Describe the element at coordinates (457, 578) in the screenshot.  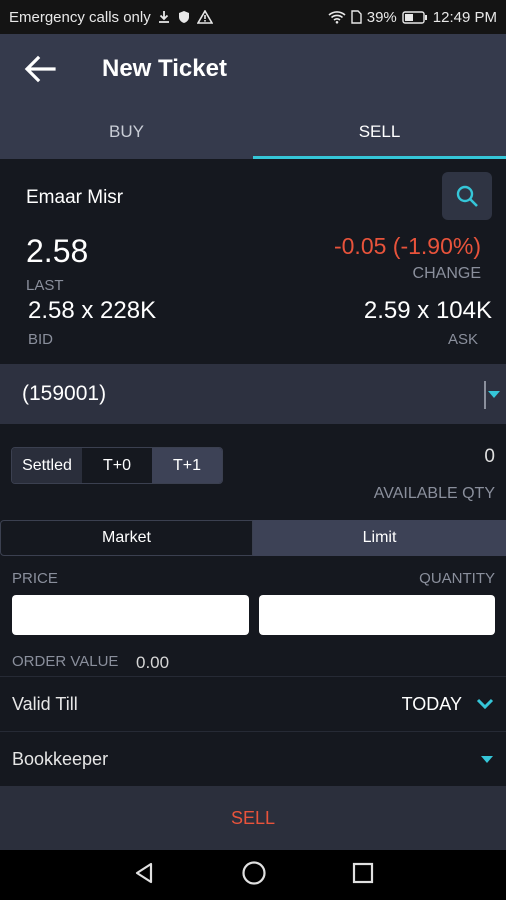
I see `quantity-label: QUANTITY` at that location.